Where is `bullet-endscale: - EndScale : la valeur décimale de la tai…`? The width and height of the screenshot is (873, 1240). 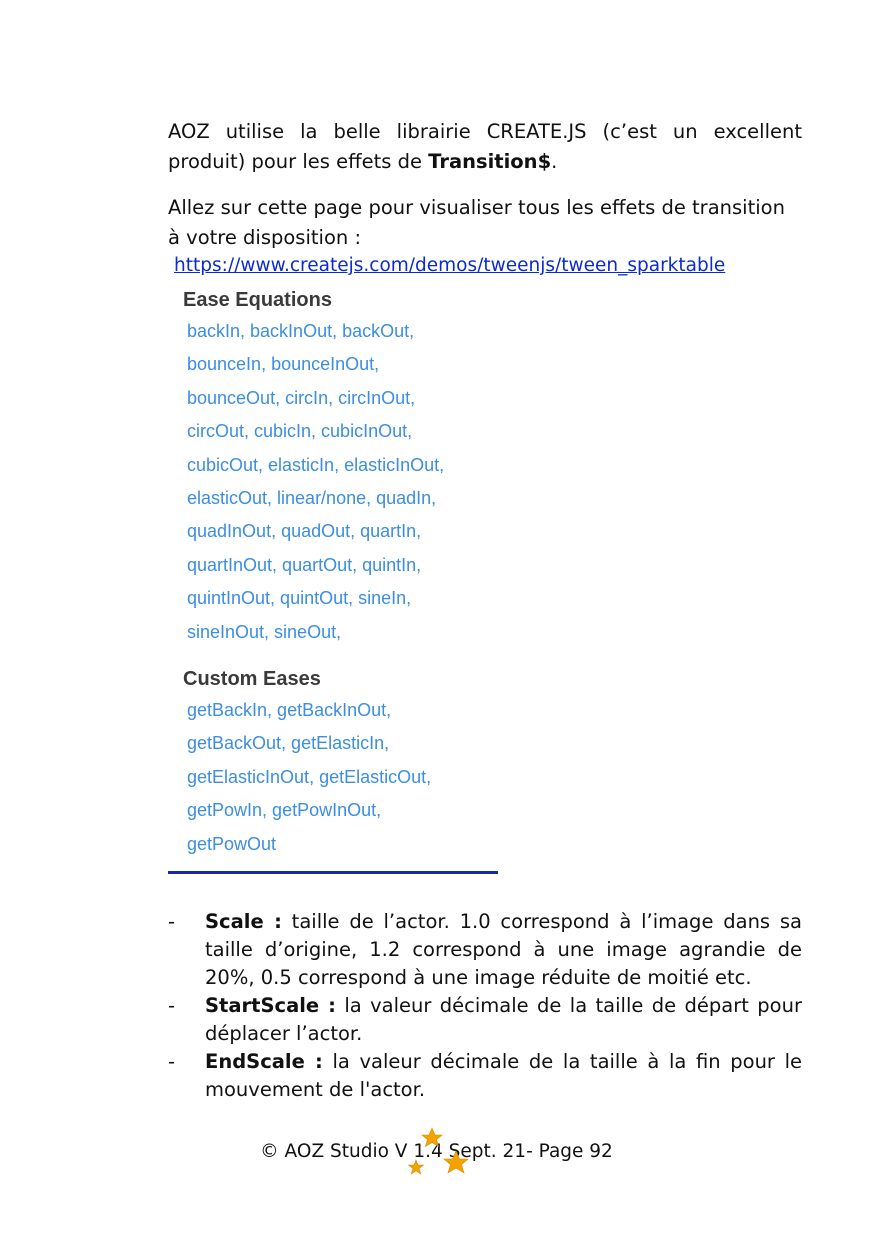
bullet-endscale: - EndScale : la valeur décimale de la tai… is located at coordinates (485, 1076).